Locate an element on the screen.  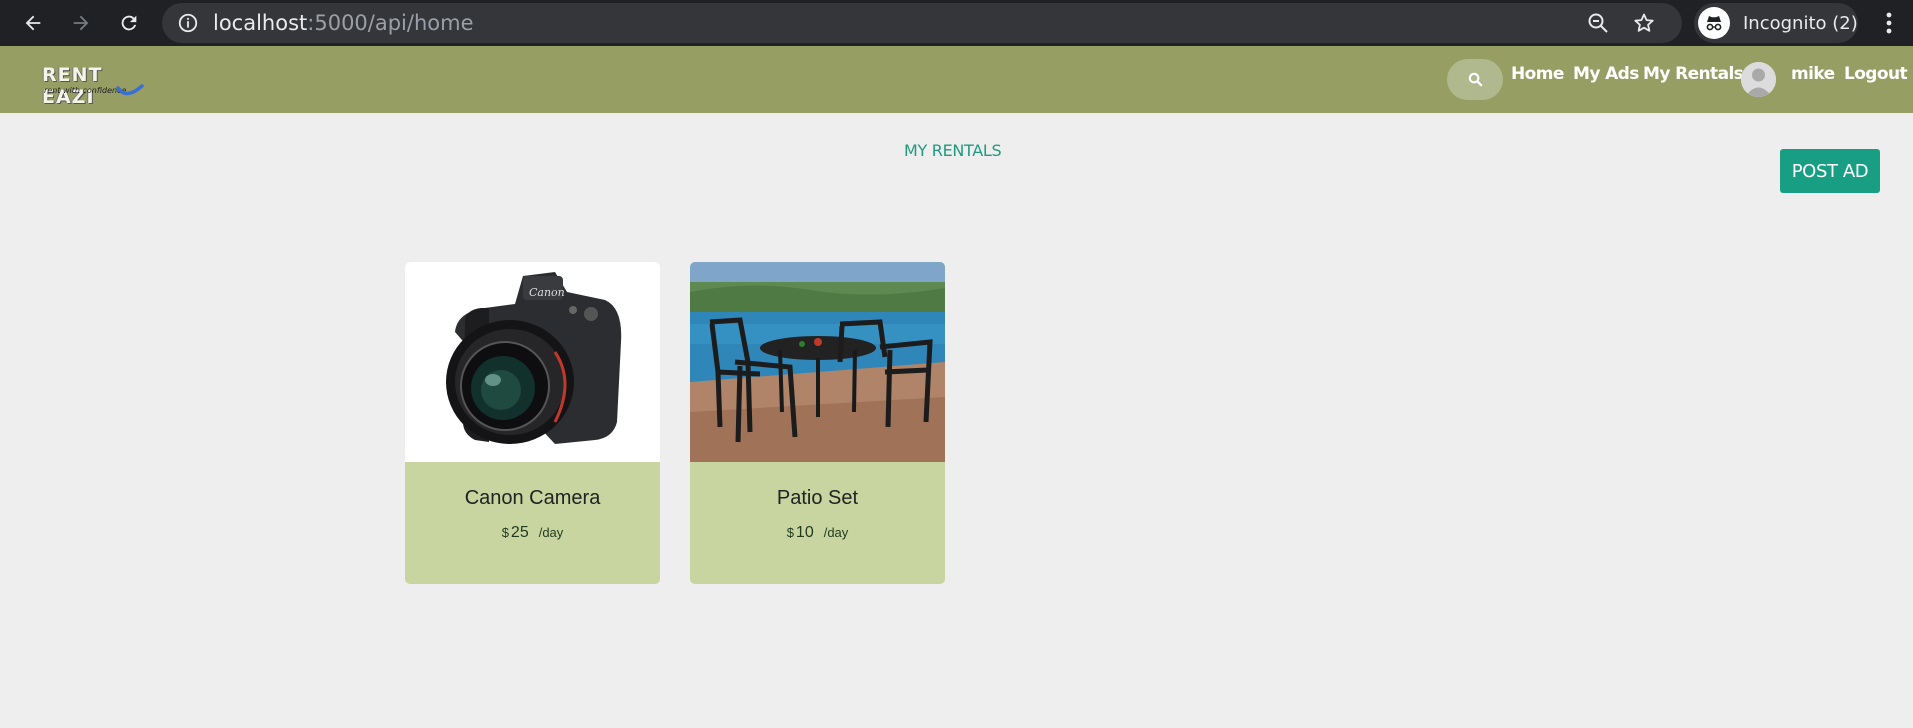
card-price: $25/day is located at coordinates (532, 533).